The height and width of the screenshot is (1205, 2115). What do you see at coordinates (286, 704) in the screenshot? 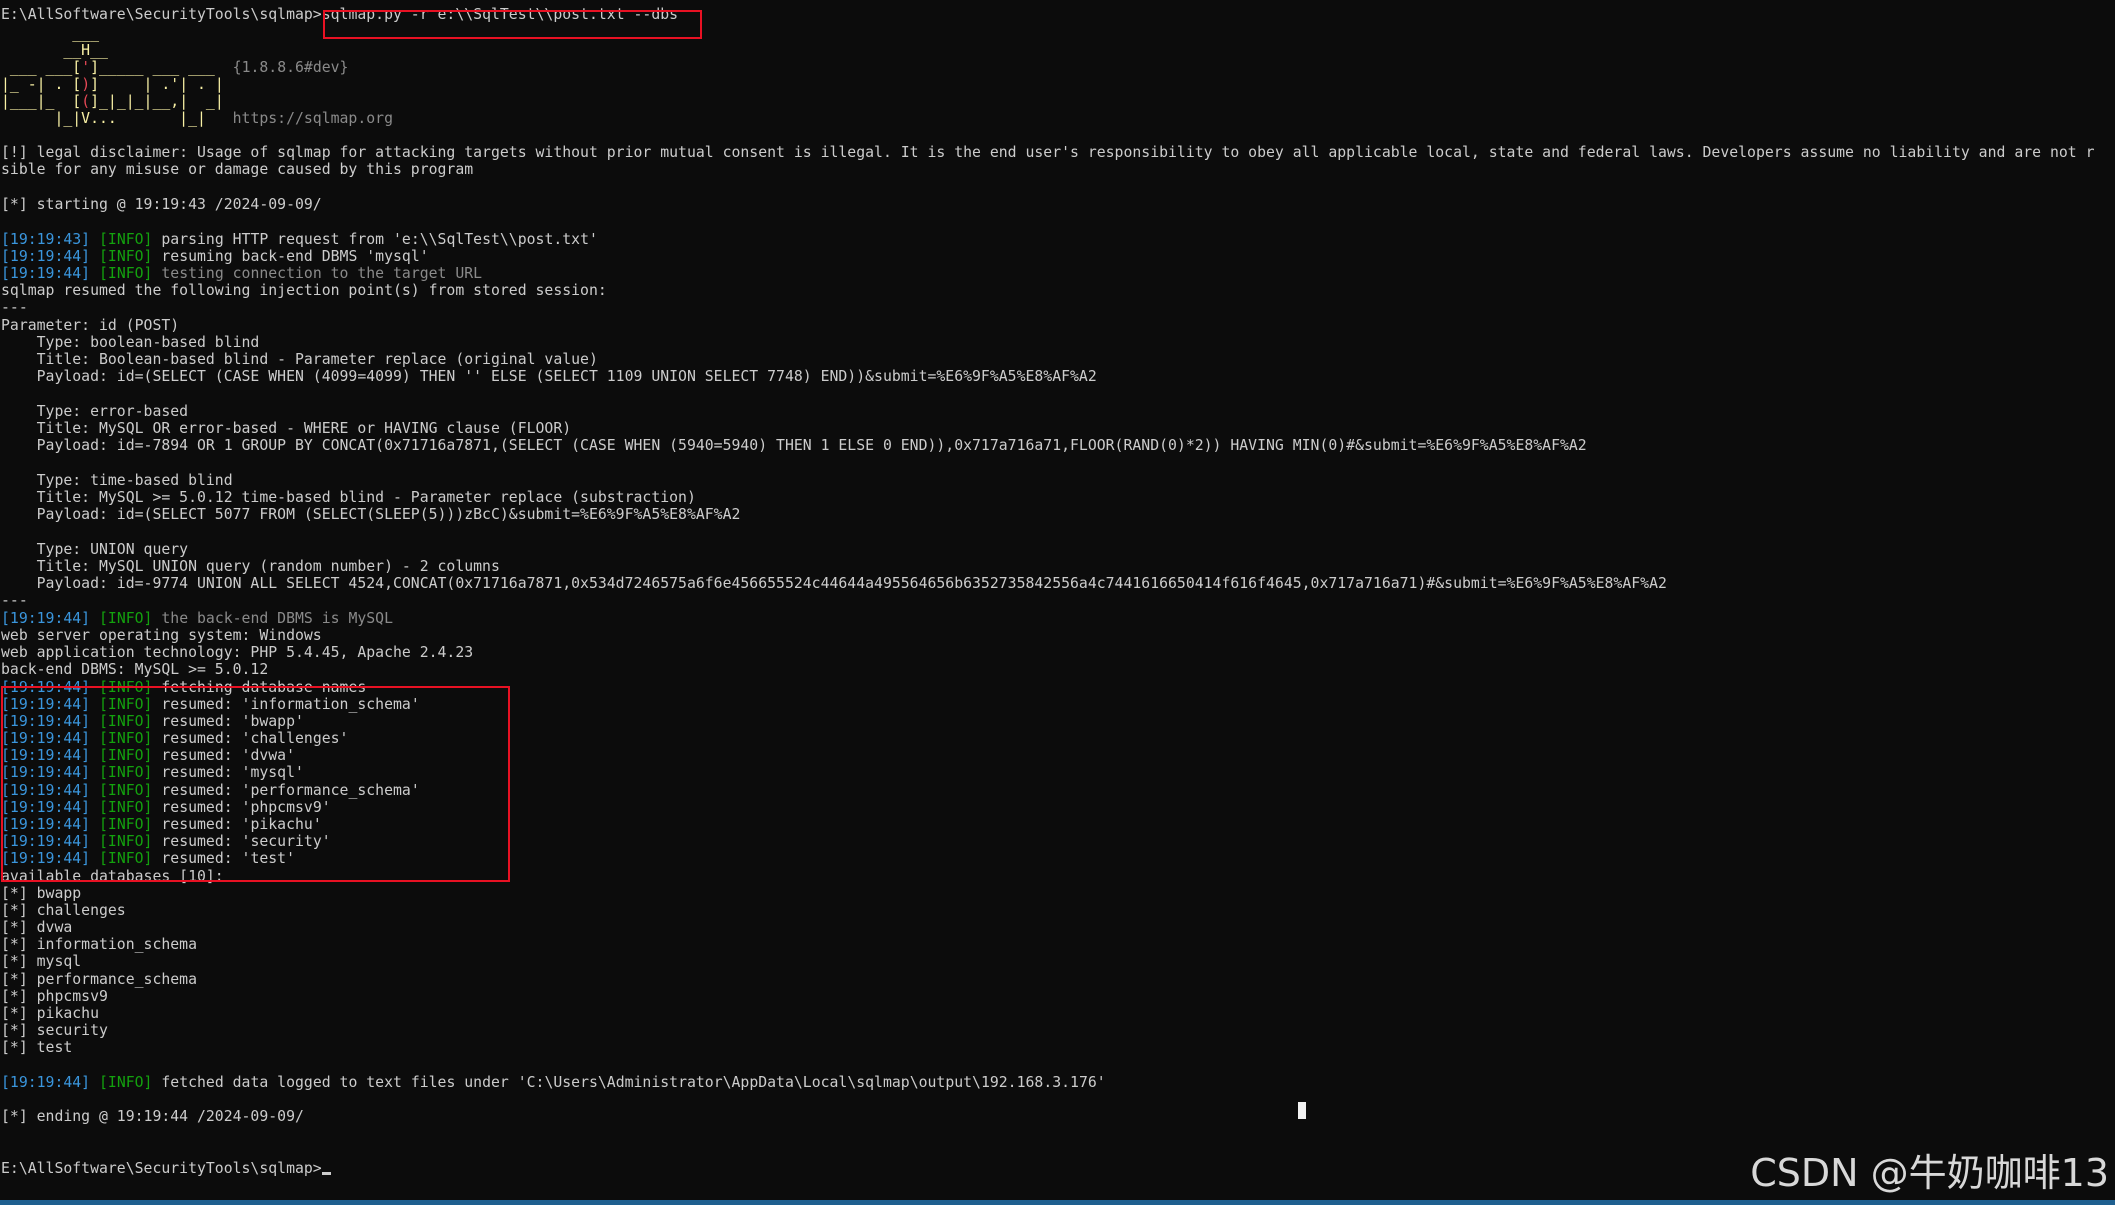
I see `line-text: resumed: 'information_schema'` at bounding box center [286, 704].